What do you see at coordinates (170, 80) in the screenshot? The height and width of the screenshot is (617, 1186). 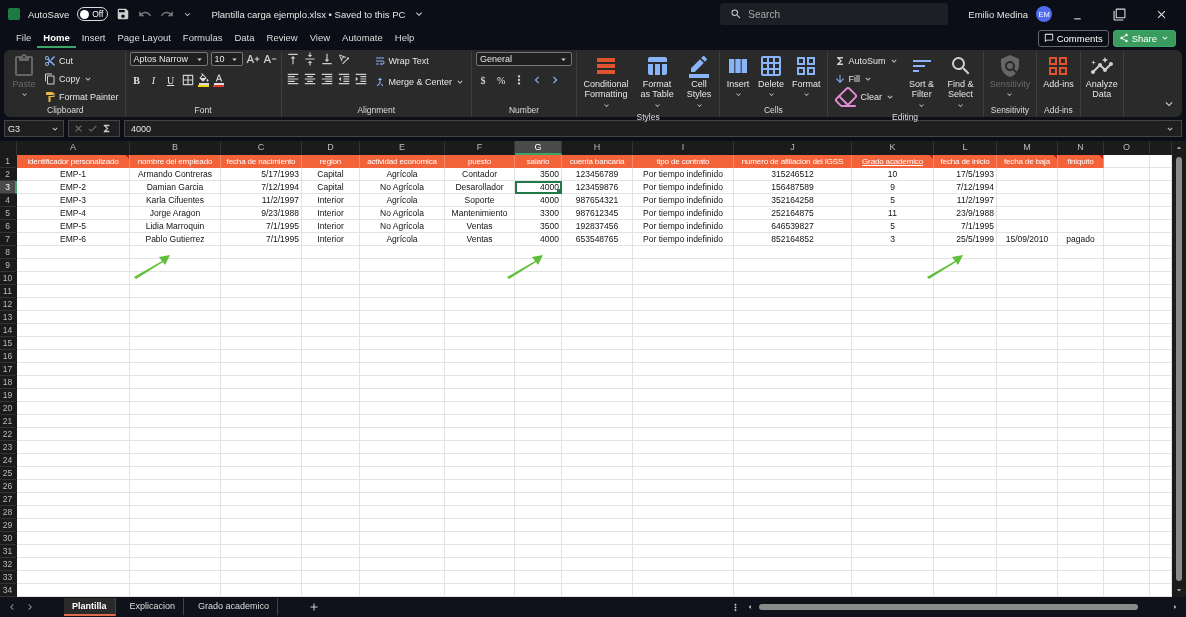 I see `underline-button: U` at bounding box center [170, 80].